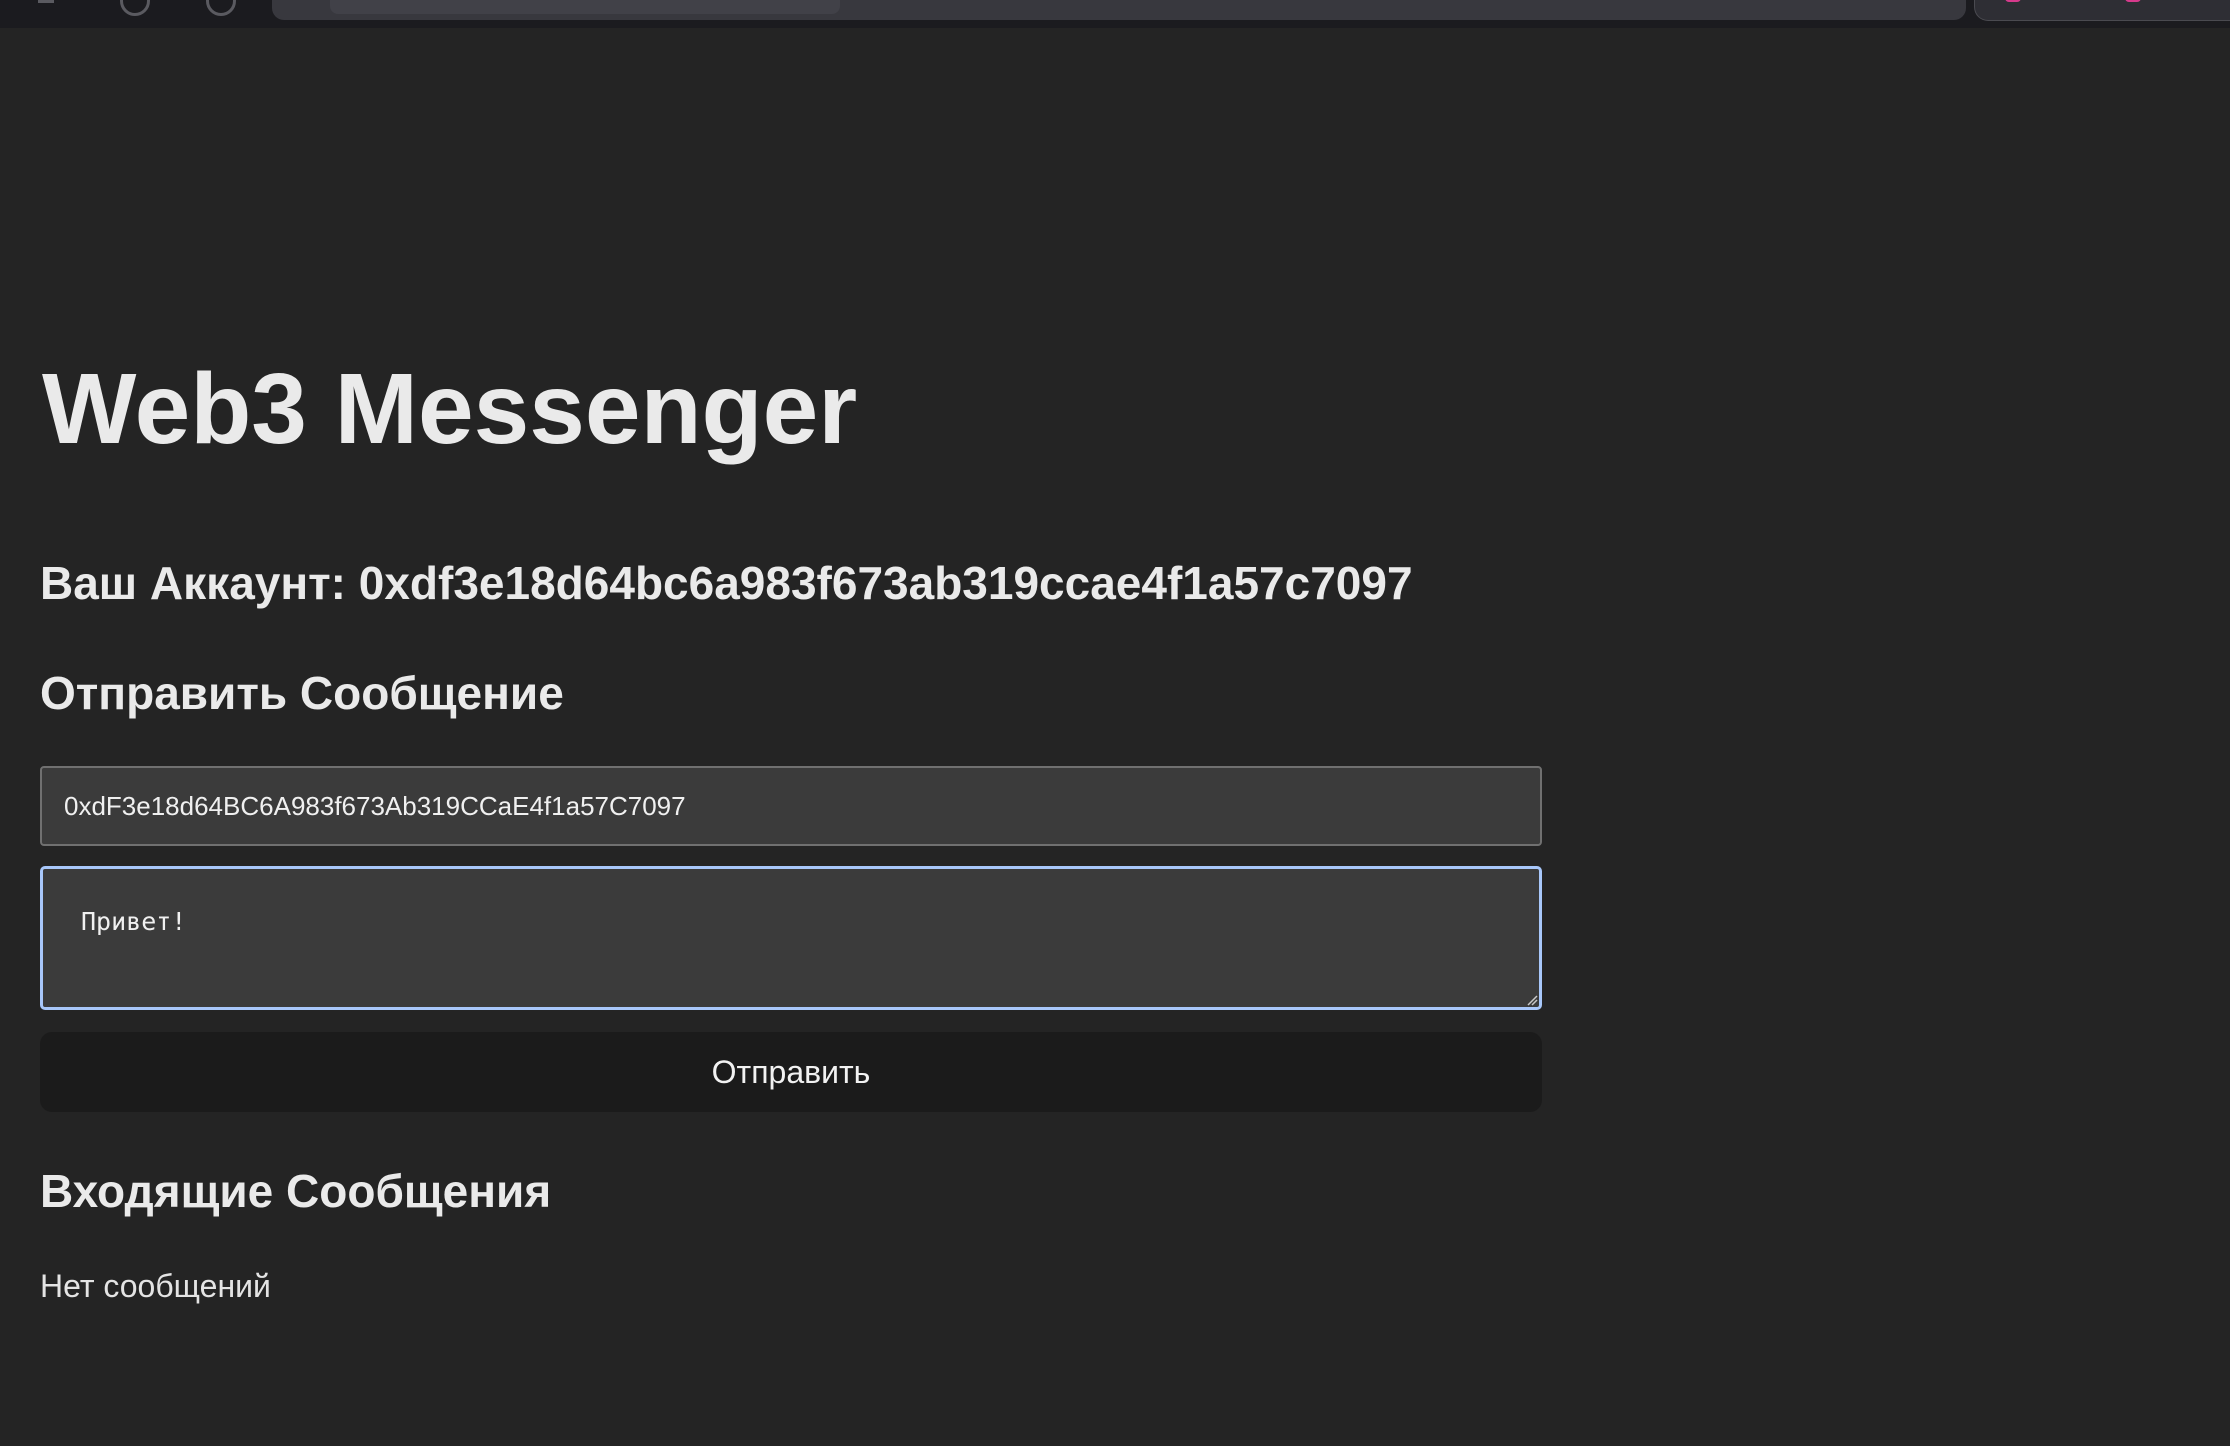 This screenshot has height=1446, width=2230. I want to click on reload-icon, so click(221, 8).